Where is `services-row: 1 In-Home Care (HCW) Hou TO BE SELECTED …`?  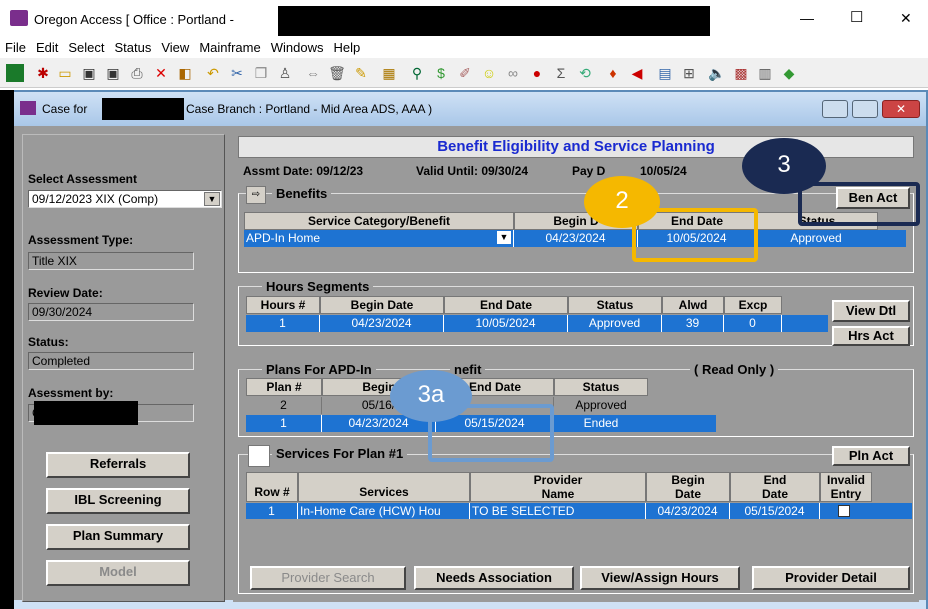
services-row: 1 In-Home Care (HCW) Hou TO BE SELECTED … is located at coordinates (579, 511).